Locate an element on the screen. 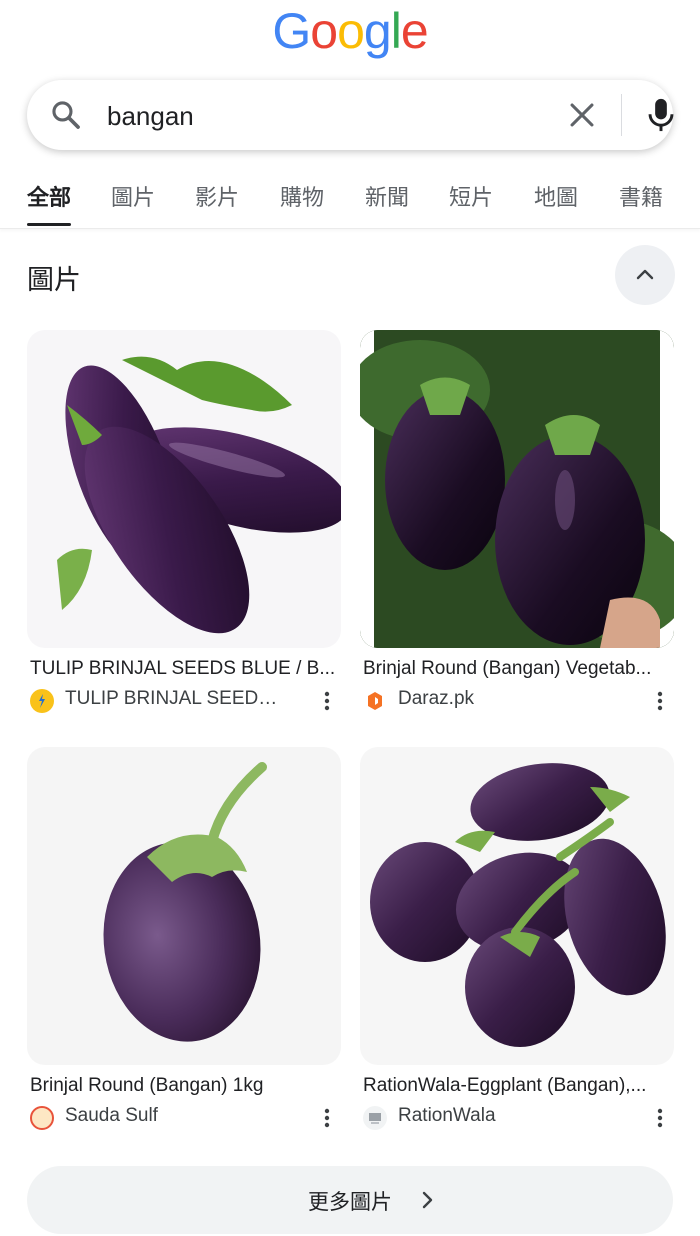 The width and height of the screenshot is (700, 1236). tab-videos: 影片 is located at coordinates (217, 196).